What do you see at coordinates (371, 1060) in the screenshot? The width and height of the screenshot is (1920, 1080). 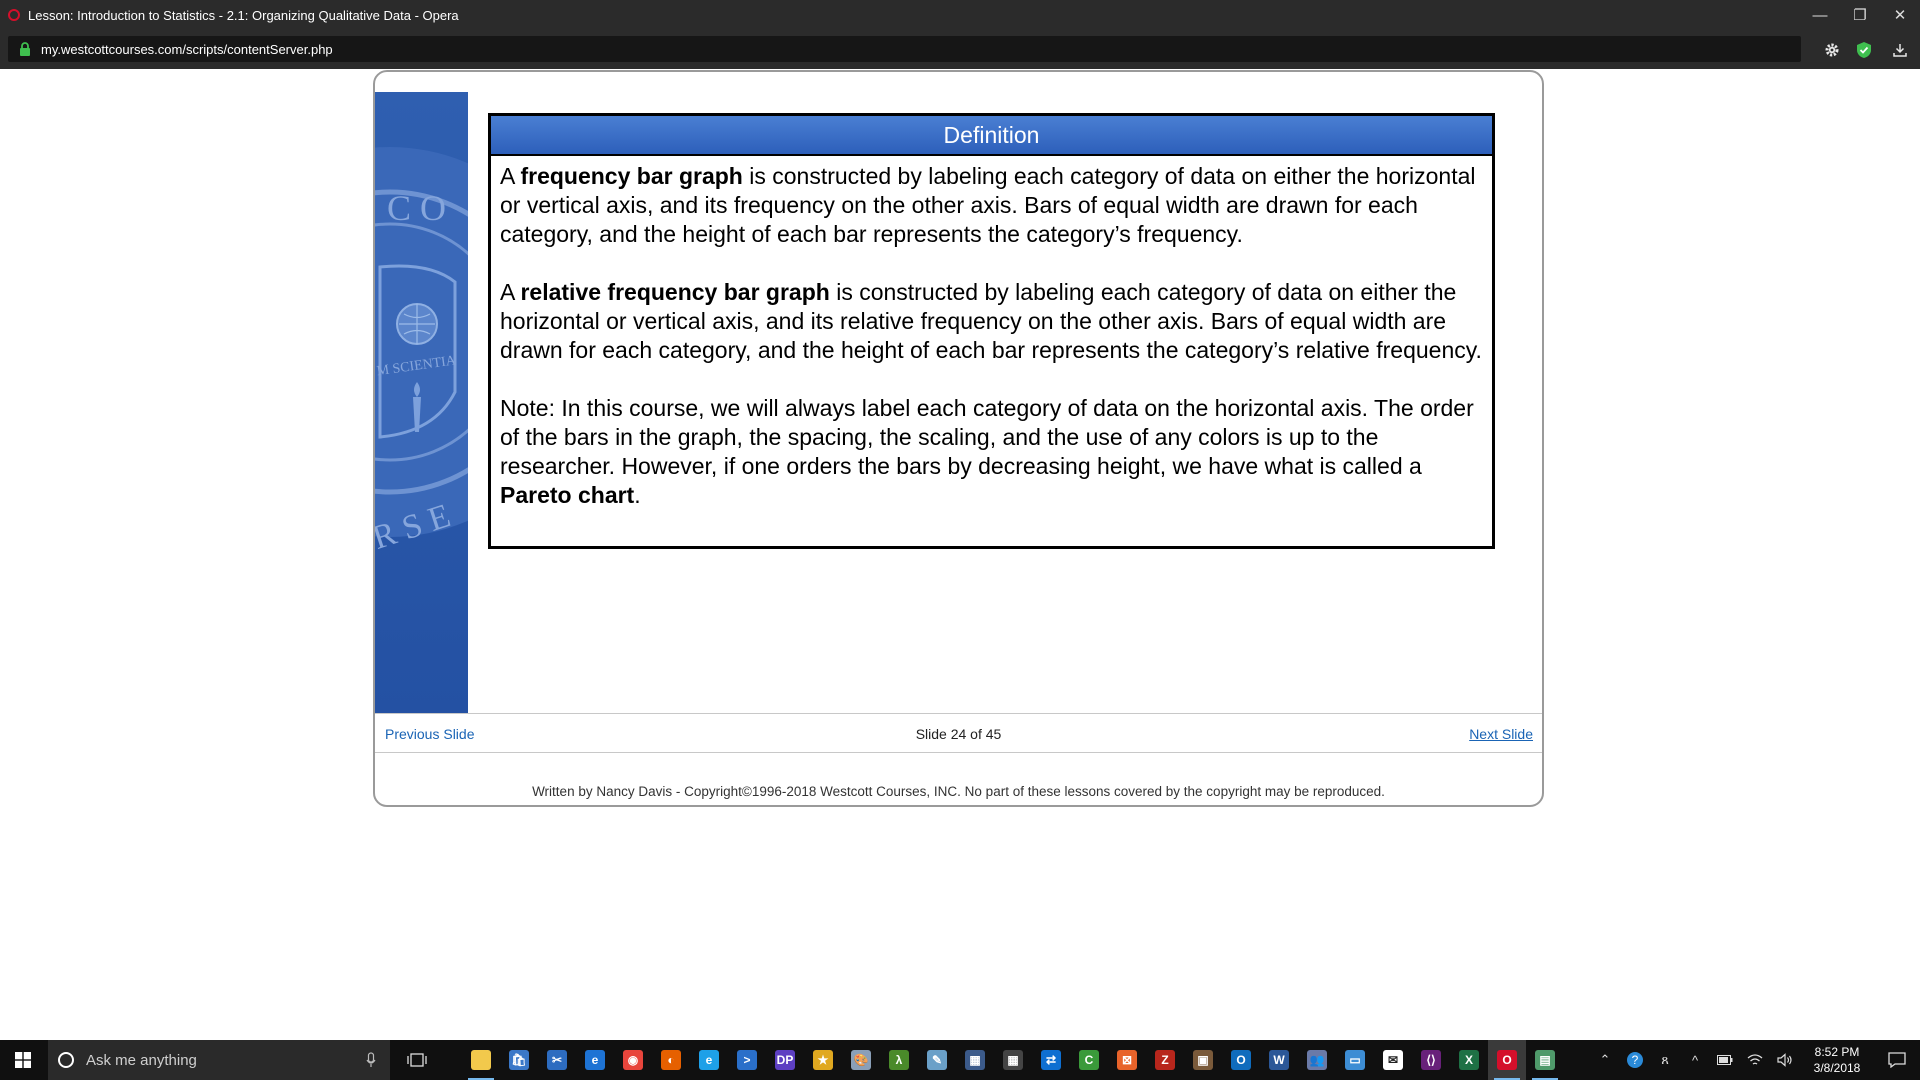 I see `microphone-icon` at bounding box center [371, 1060].